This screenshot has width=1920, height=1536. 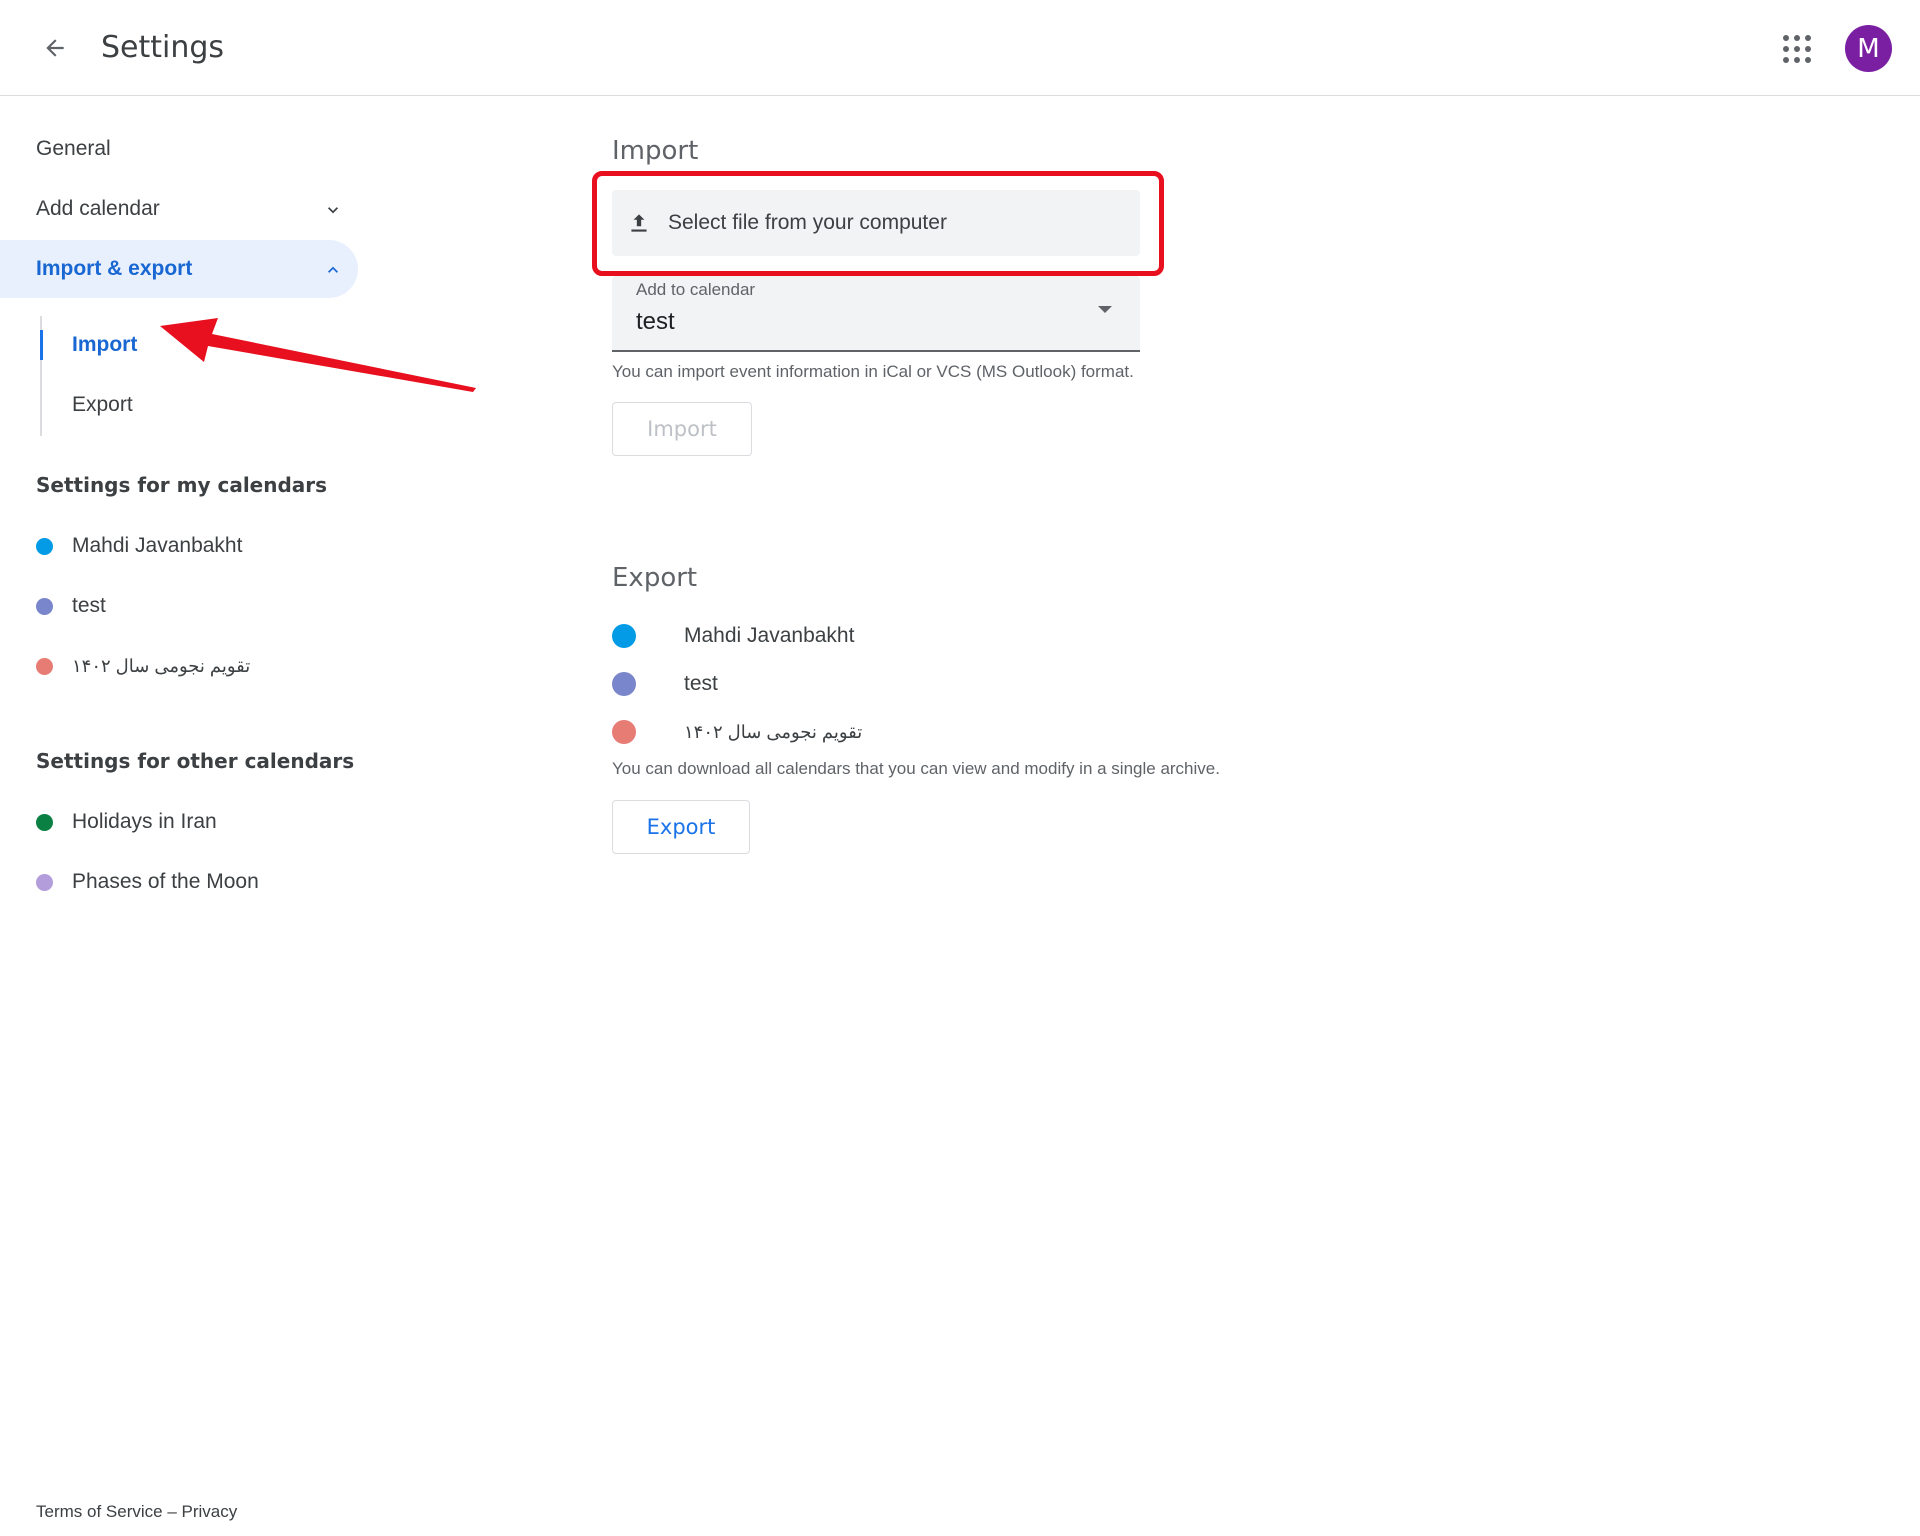 What do you see at coordinates (192, 405) in the screenshot?
I see `sidebar-subitem-export: Export` at bounding box center [192, 405].